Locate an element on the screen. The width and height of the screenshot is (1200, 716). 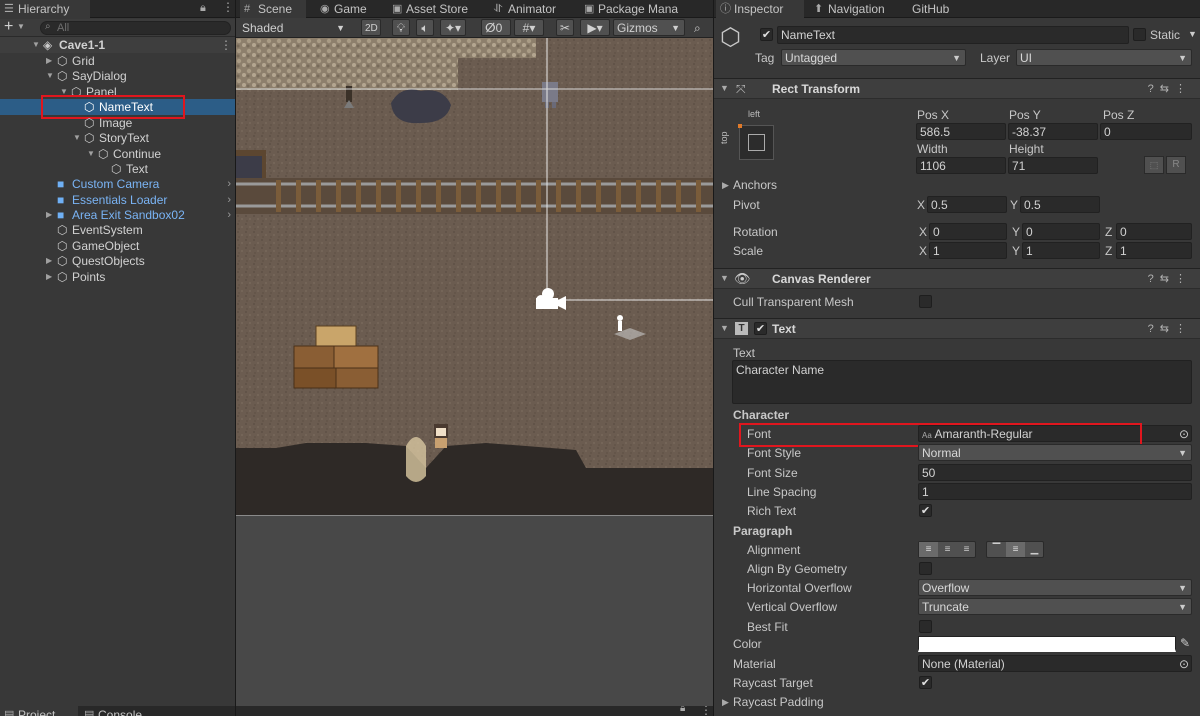
audio-toggle-icon: 🔈︎ is located at coordinates (425, 27).